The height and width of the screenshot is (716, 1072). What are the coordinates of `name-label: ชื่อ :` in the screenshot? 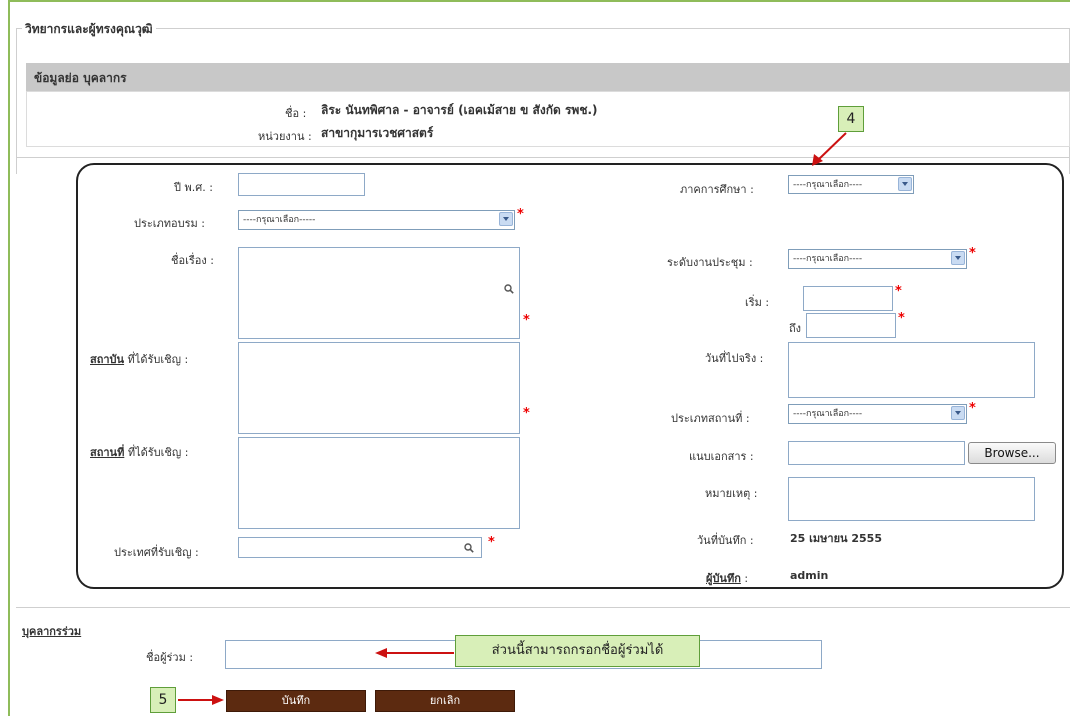 It's located at (296, 113).